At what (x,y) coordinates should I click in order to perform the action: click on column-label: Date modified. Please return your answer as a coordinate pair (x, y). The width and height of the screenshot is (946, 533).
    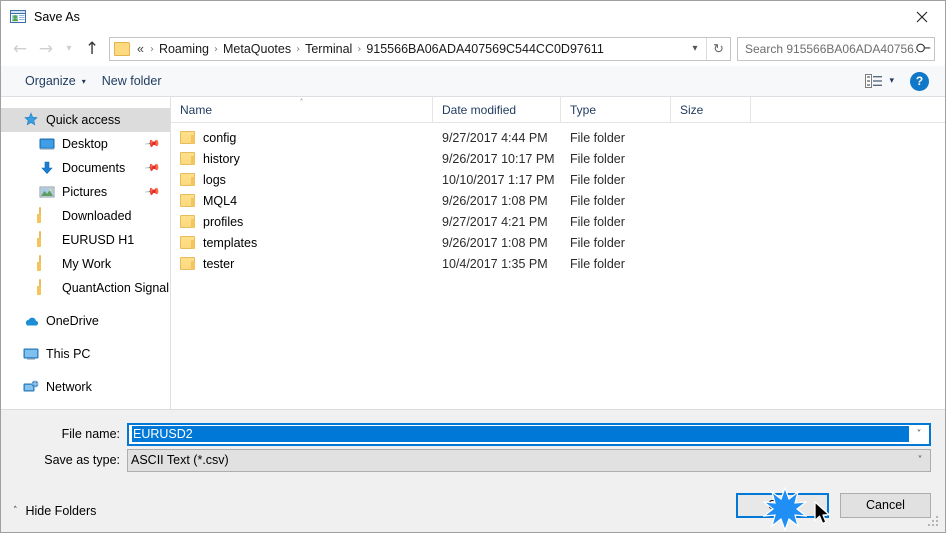
    Looking at the image, I should click on (479, 109).